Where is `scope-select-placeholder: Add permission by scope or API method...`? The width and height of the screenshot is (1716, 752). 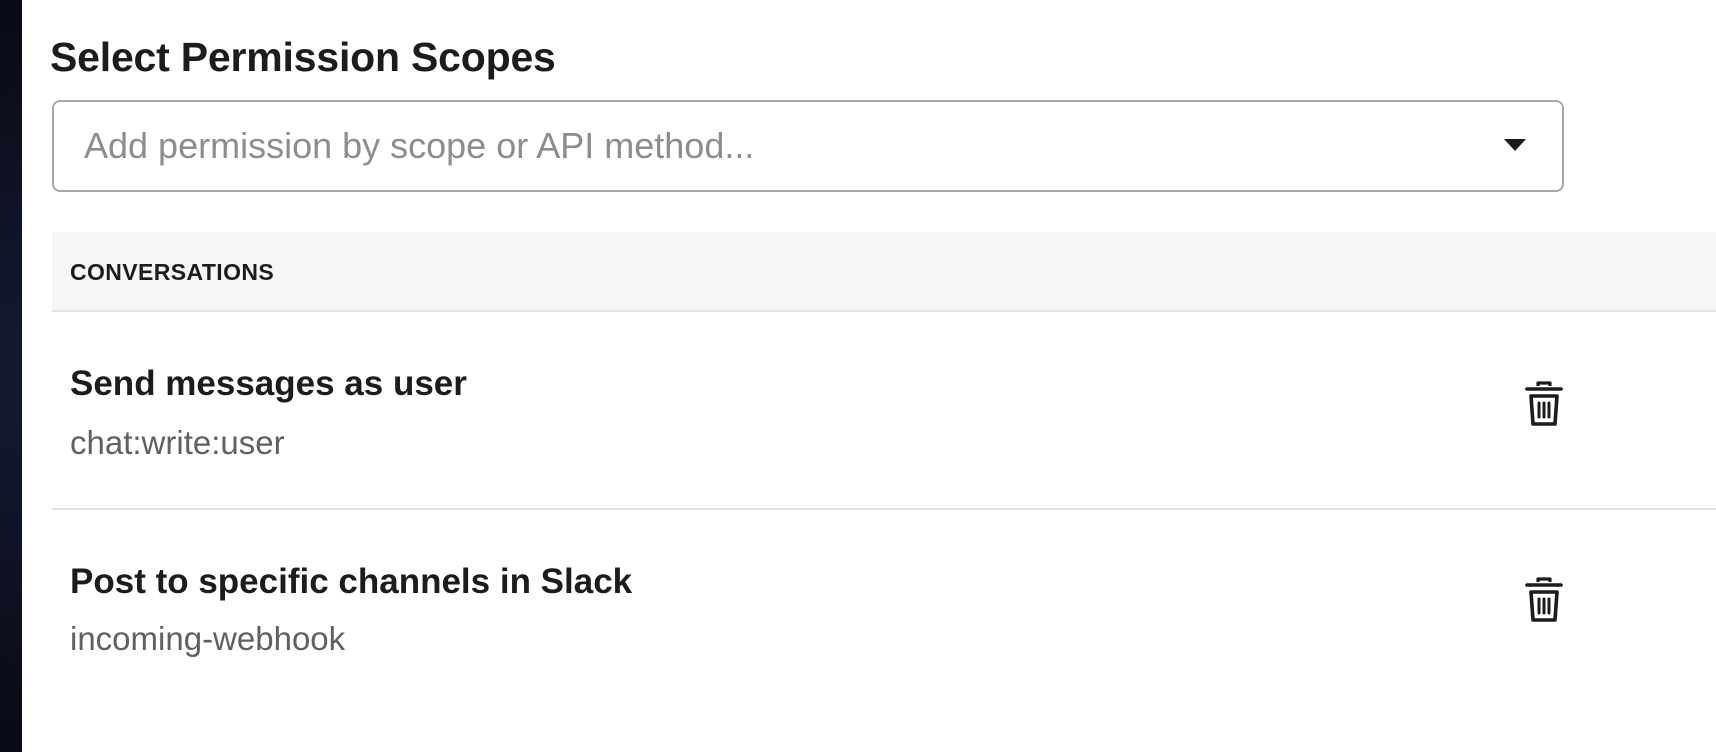
scope-select-placeholder: Add permission by scope or API method... is located at coordinates (419, 145).